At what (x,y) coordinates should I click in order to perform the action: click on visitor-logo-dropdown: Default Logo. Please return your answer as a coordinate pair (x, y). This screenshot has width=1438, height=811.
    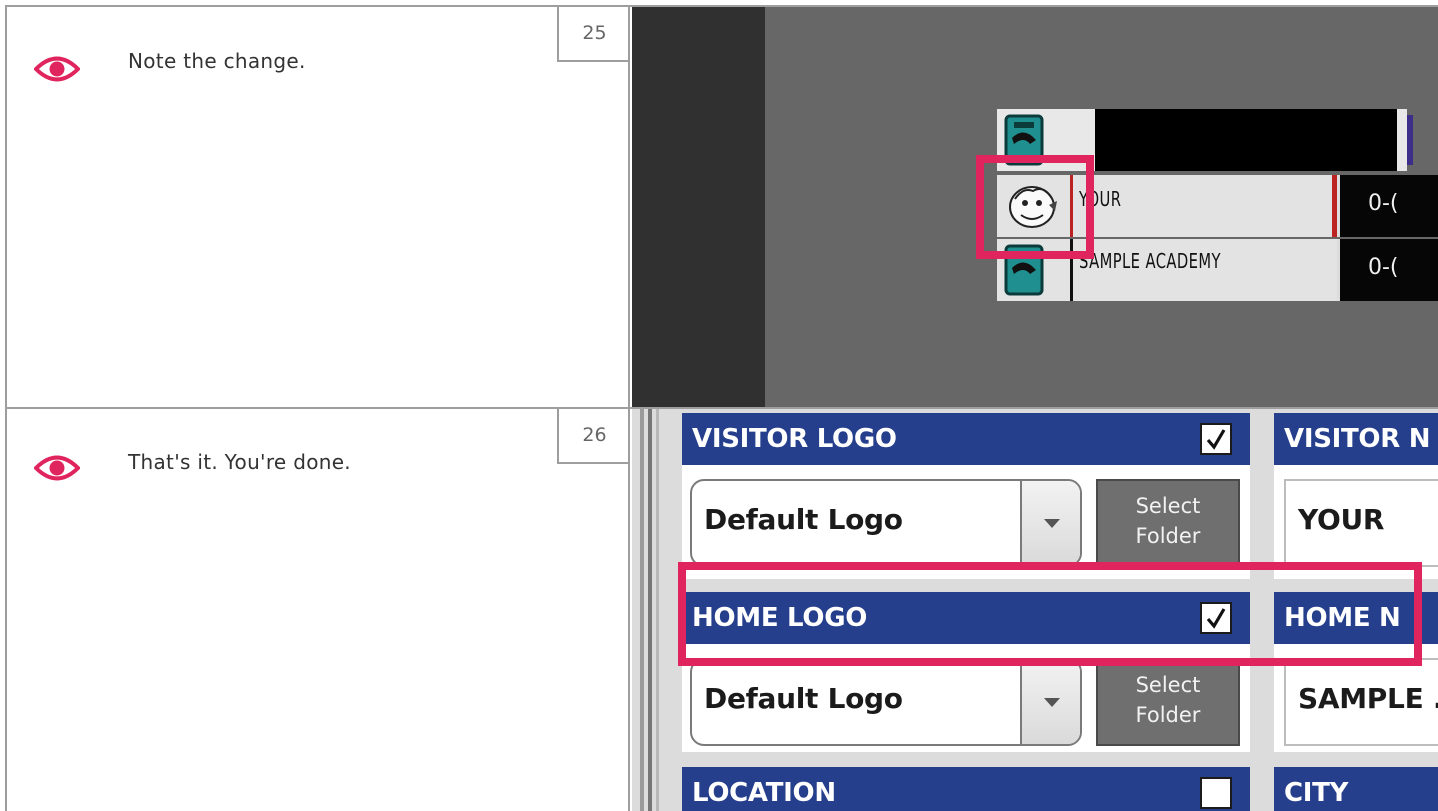
    Looking at the image, I should click on (886, 523).